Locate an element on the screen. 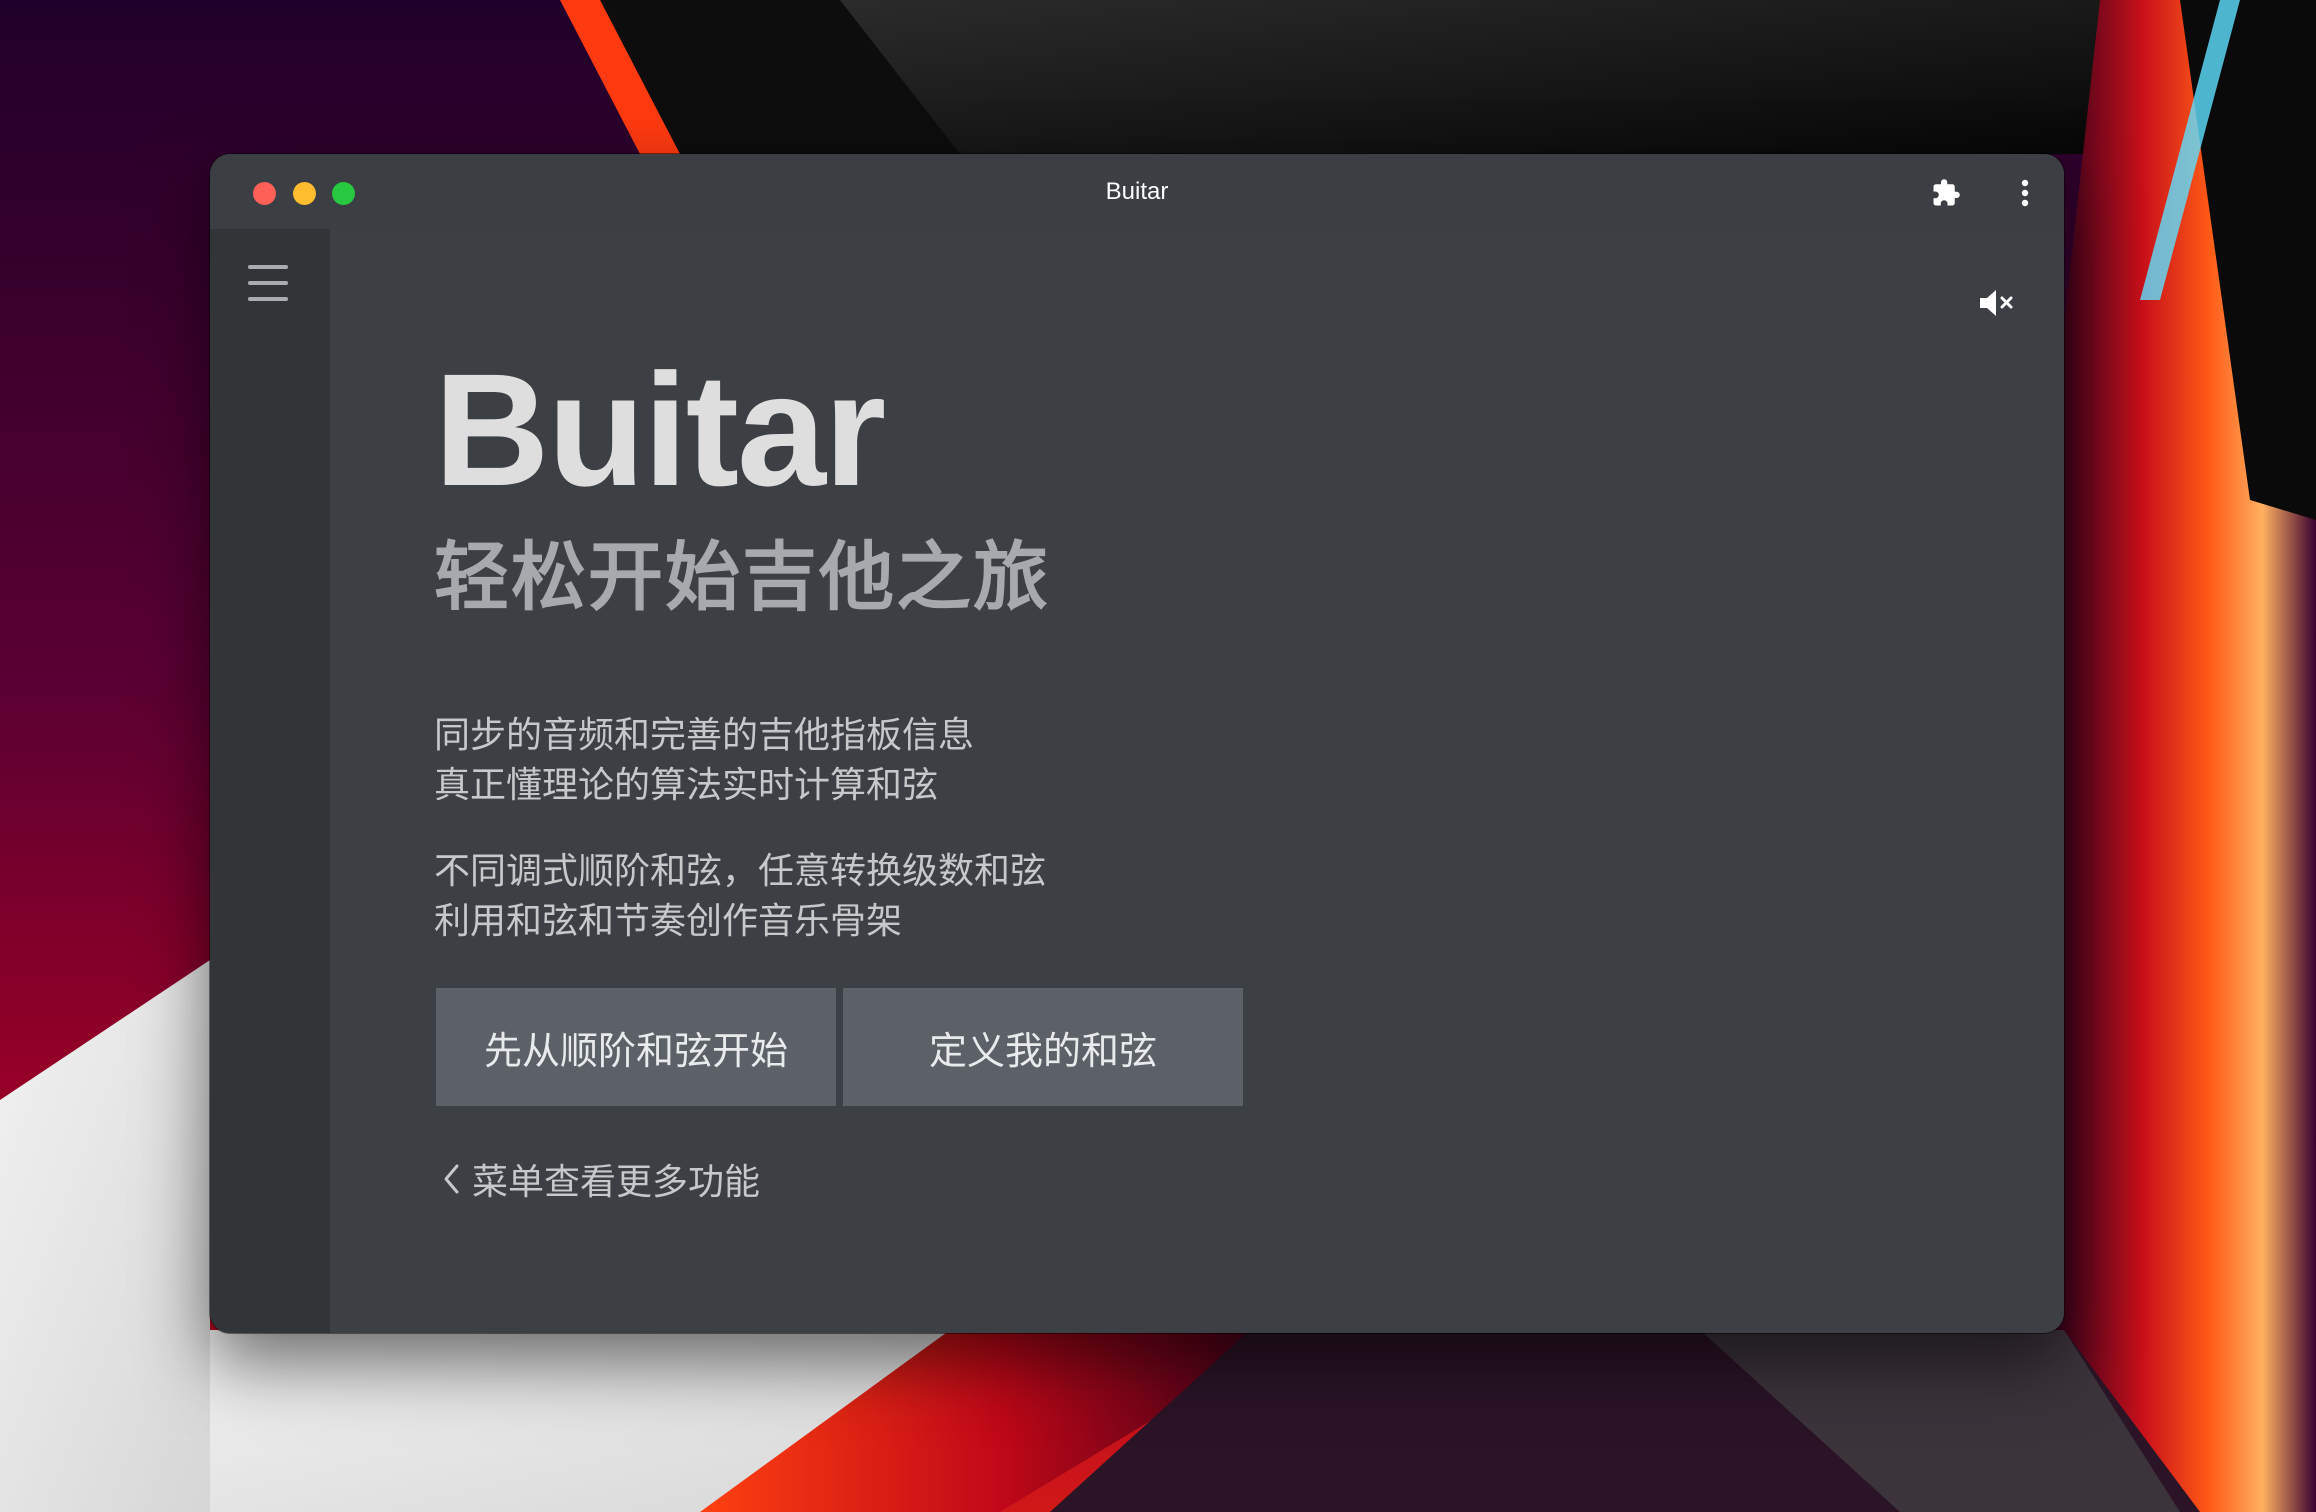  app-title: Buitar is located at coordinates (660, 429).